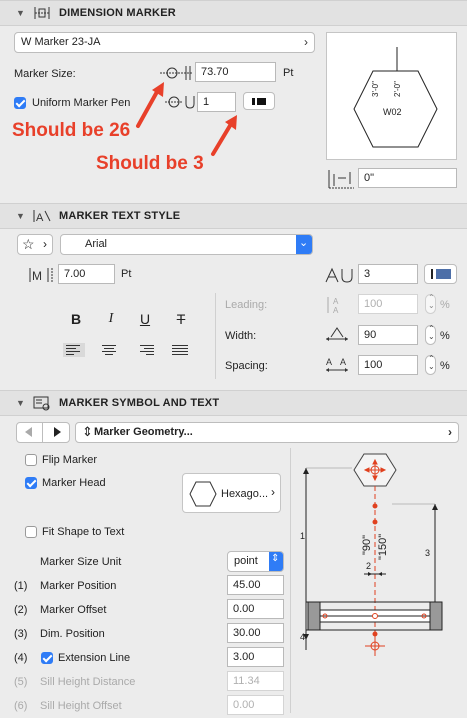 The height and width of the screenshot is (718, 467). I want to click on italic-button: I, so click(111, 320).